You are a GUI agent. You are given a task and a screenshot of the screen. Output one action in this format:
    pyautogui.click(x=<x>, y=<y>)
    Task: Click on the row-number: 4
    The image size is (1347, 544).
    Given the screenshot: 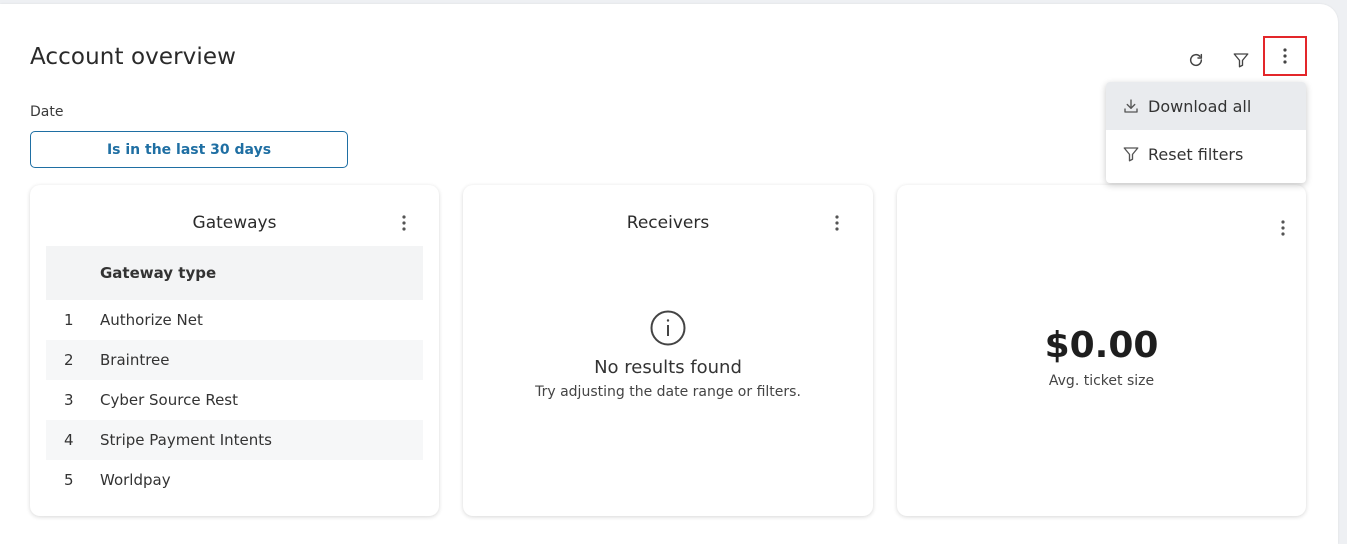 What is the action you would take?
    pyautogui.click(x=69, y=440)
    